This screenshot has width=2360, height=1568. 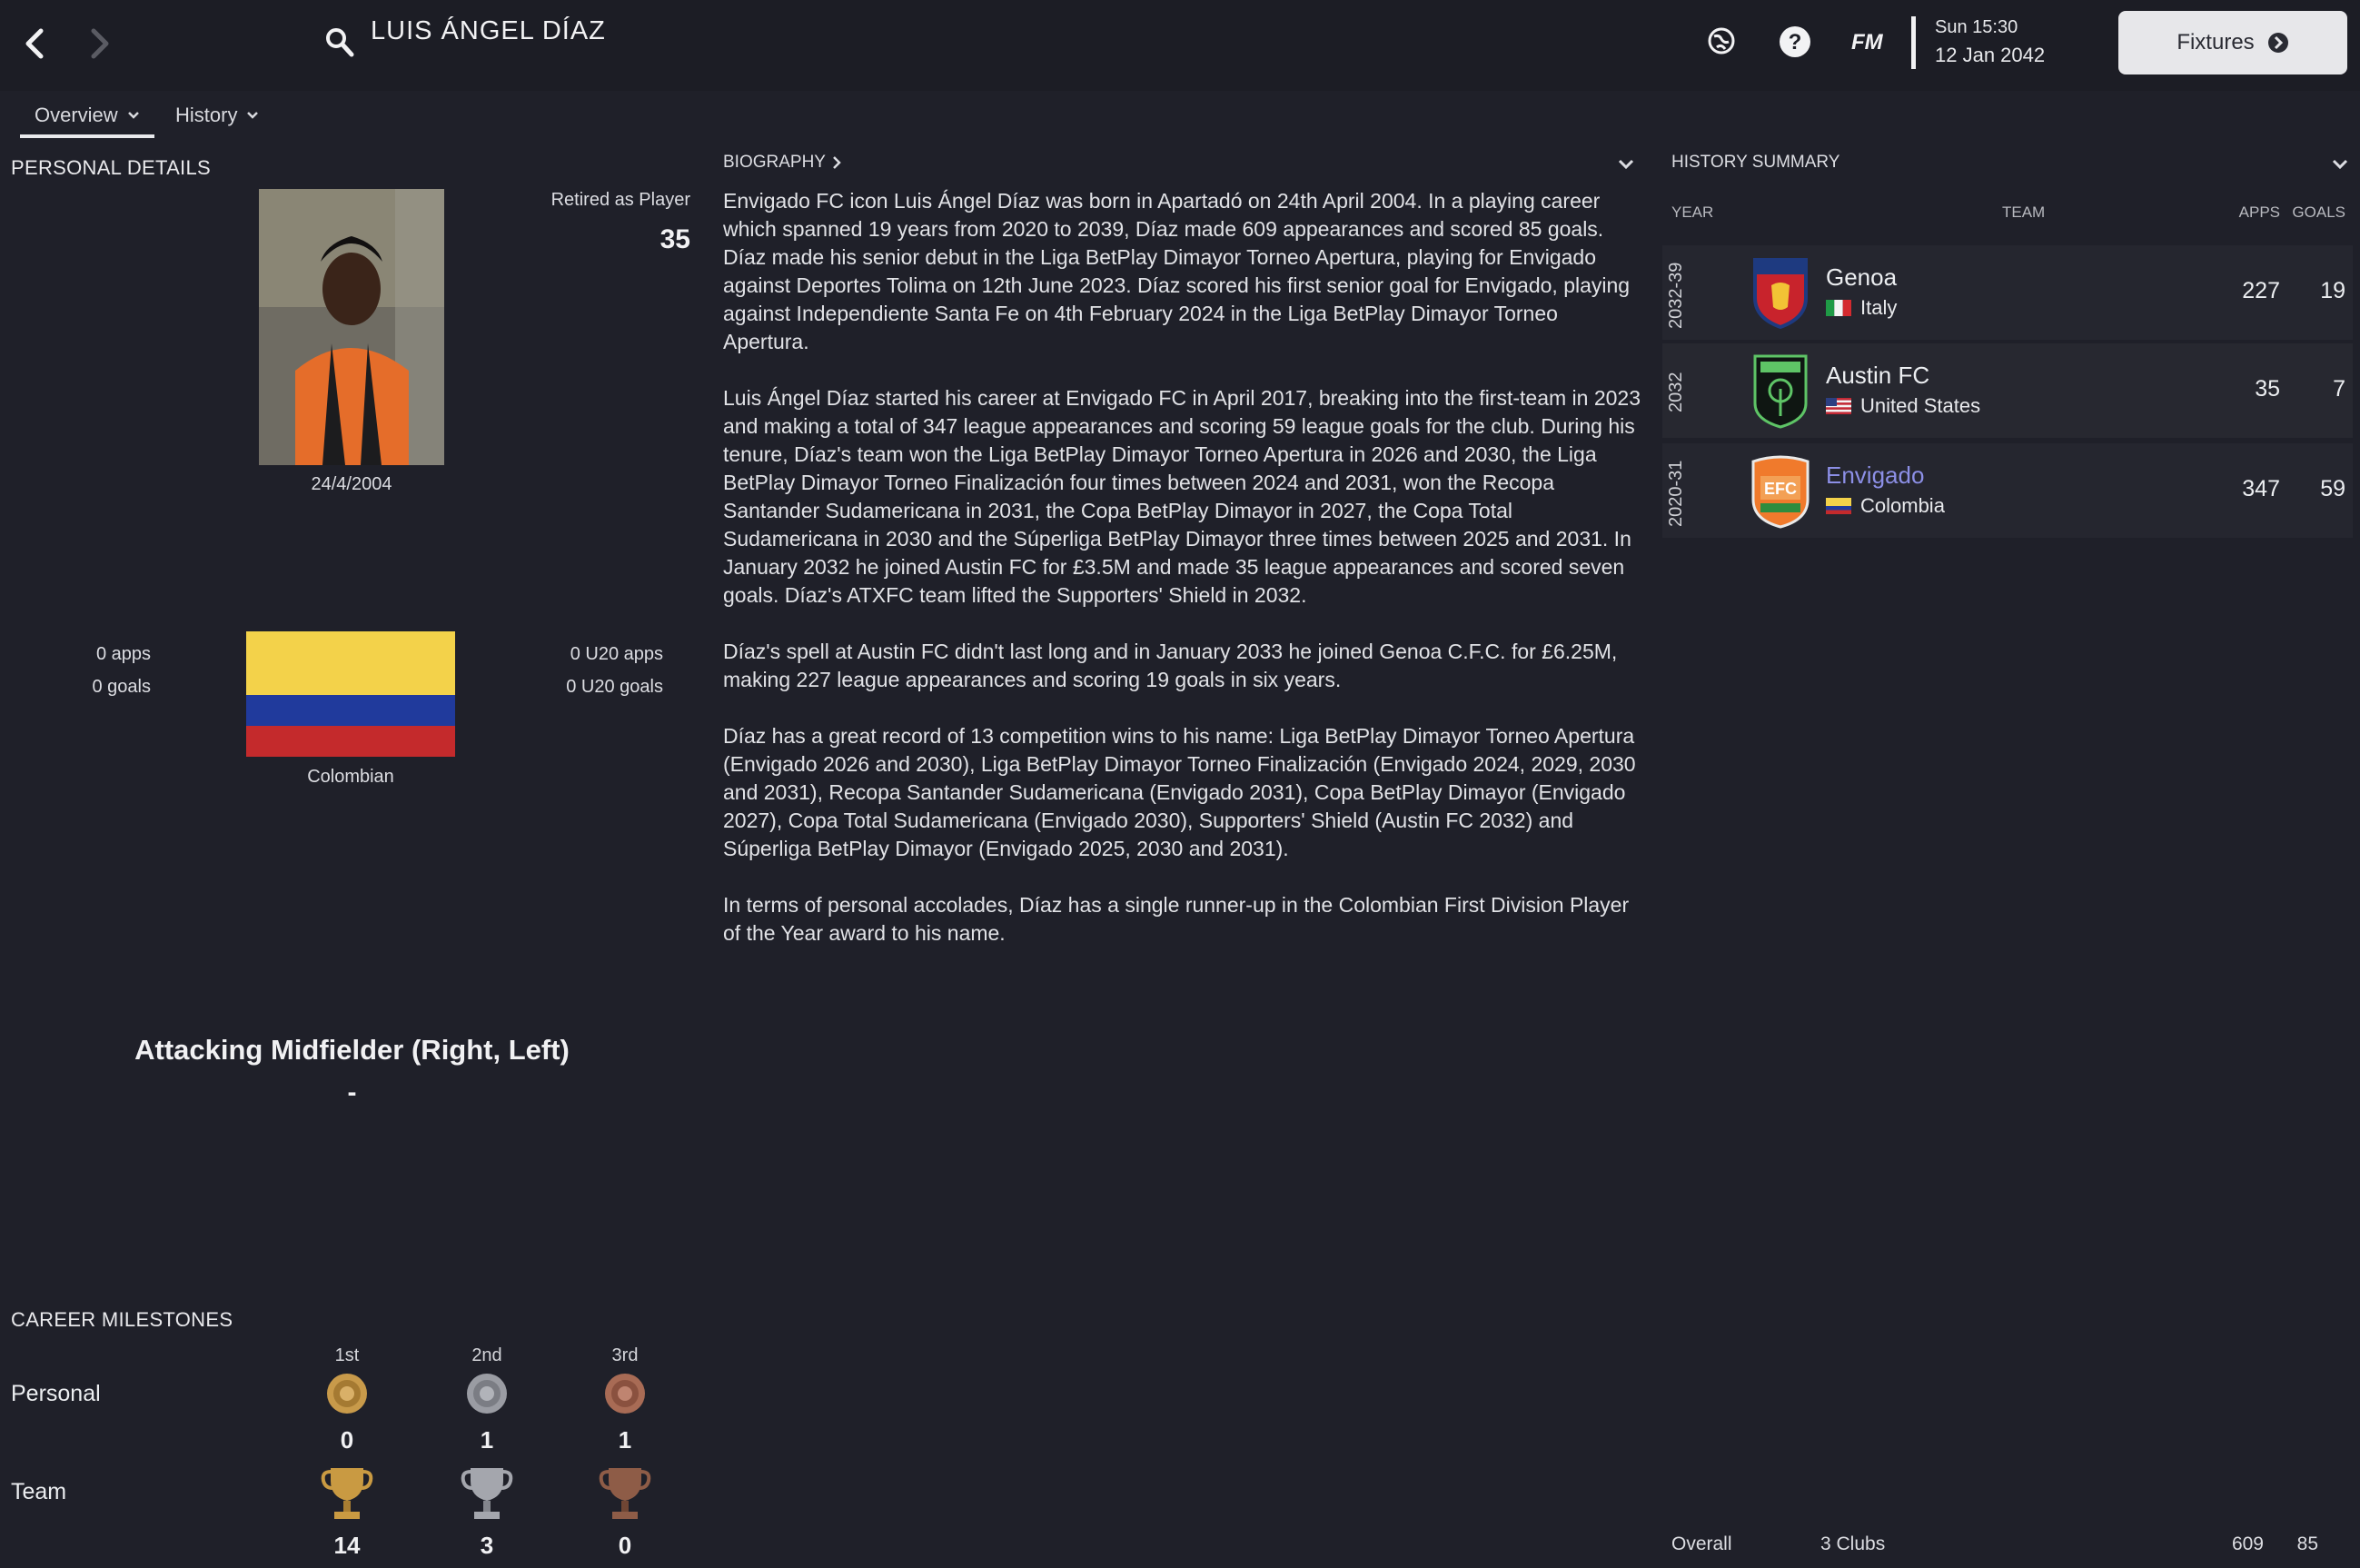 What do you see at coordinates (487, 1545) in the screenshot?
I see `team-second-count: 3` at bounding box center [487, 1545].